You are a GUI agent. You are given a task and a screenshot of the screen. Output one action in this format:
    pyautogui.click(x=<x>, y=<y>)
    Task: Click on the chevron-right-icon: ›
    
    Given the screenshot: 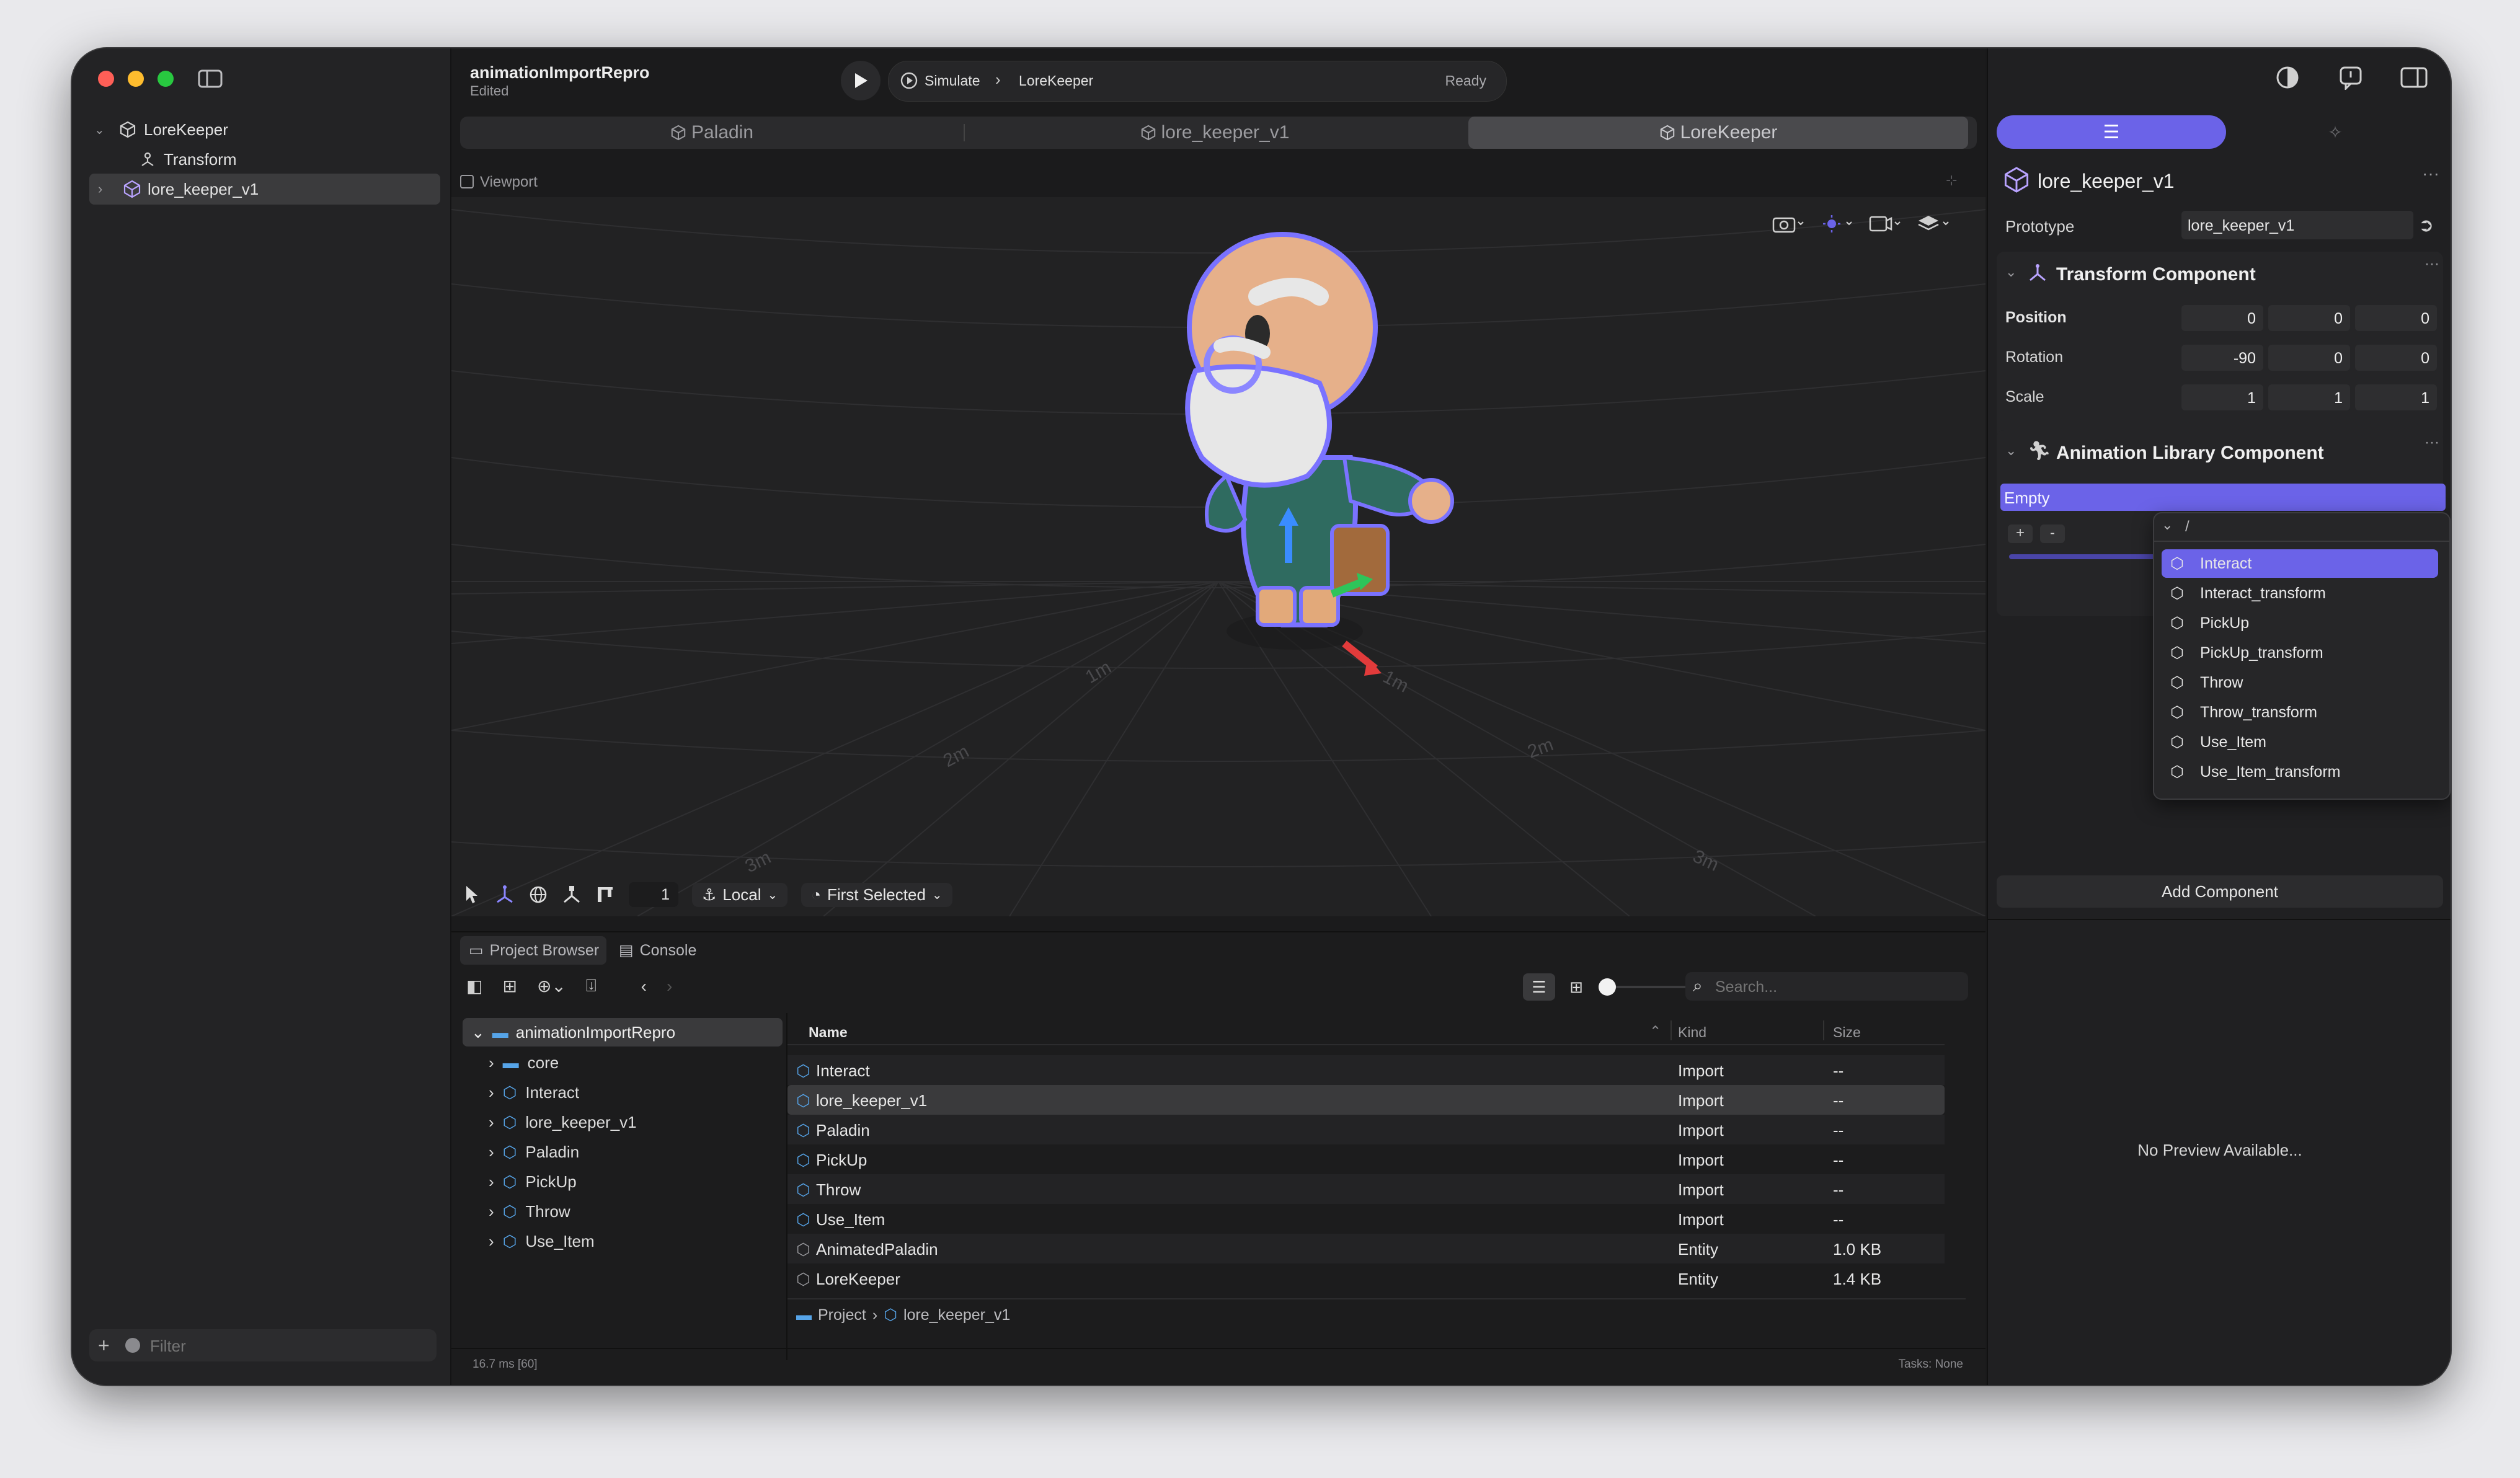 What is the action you would take?
    pyautogui.click(x=106, y=189)
    